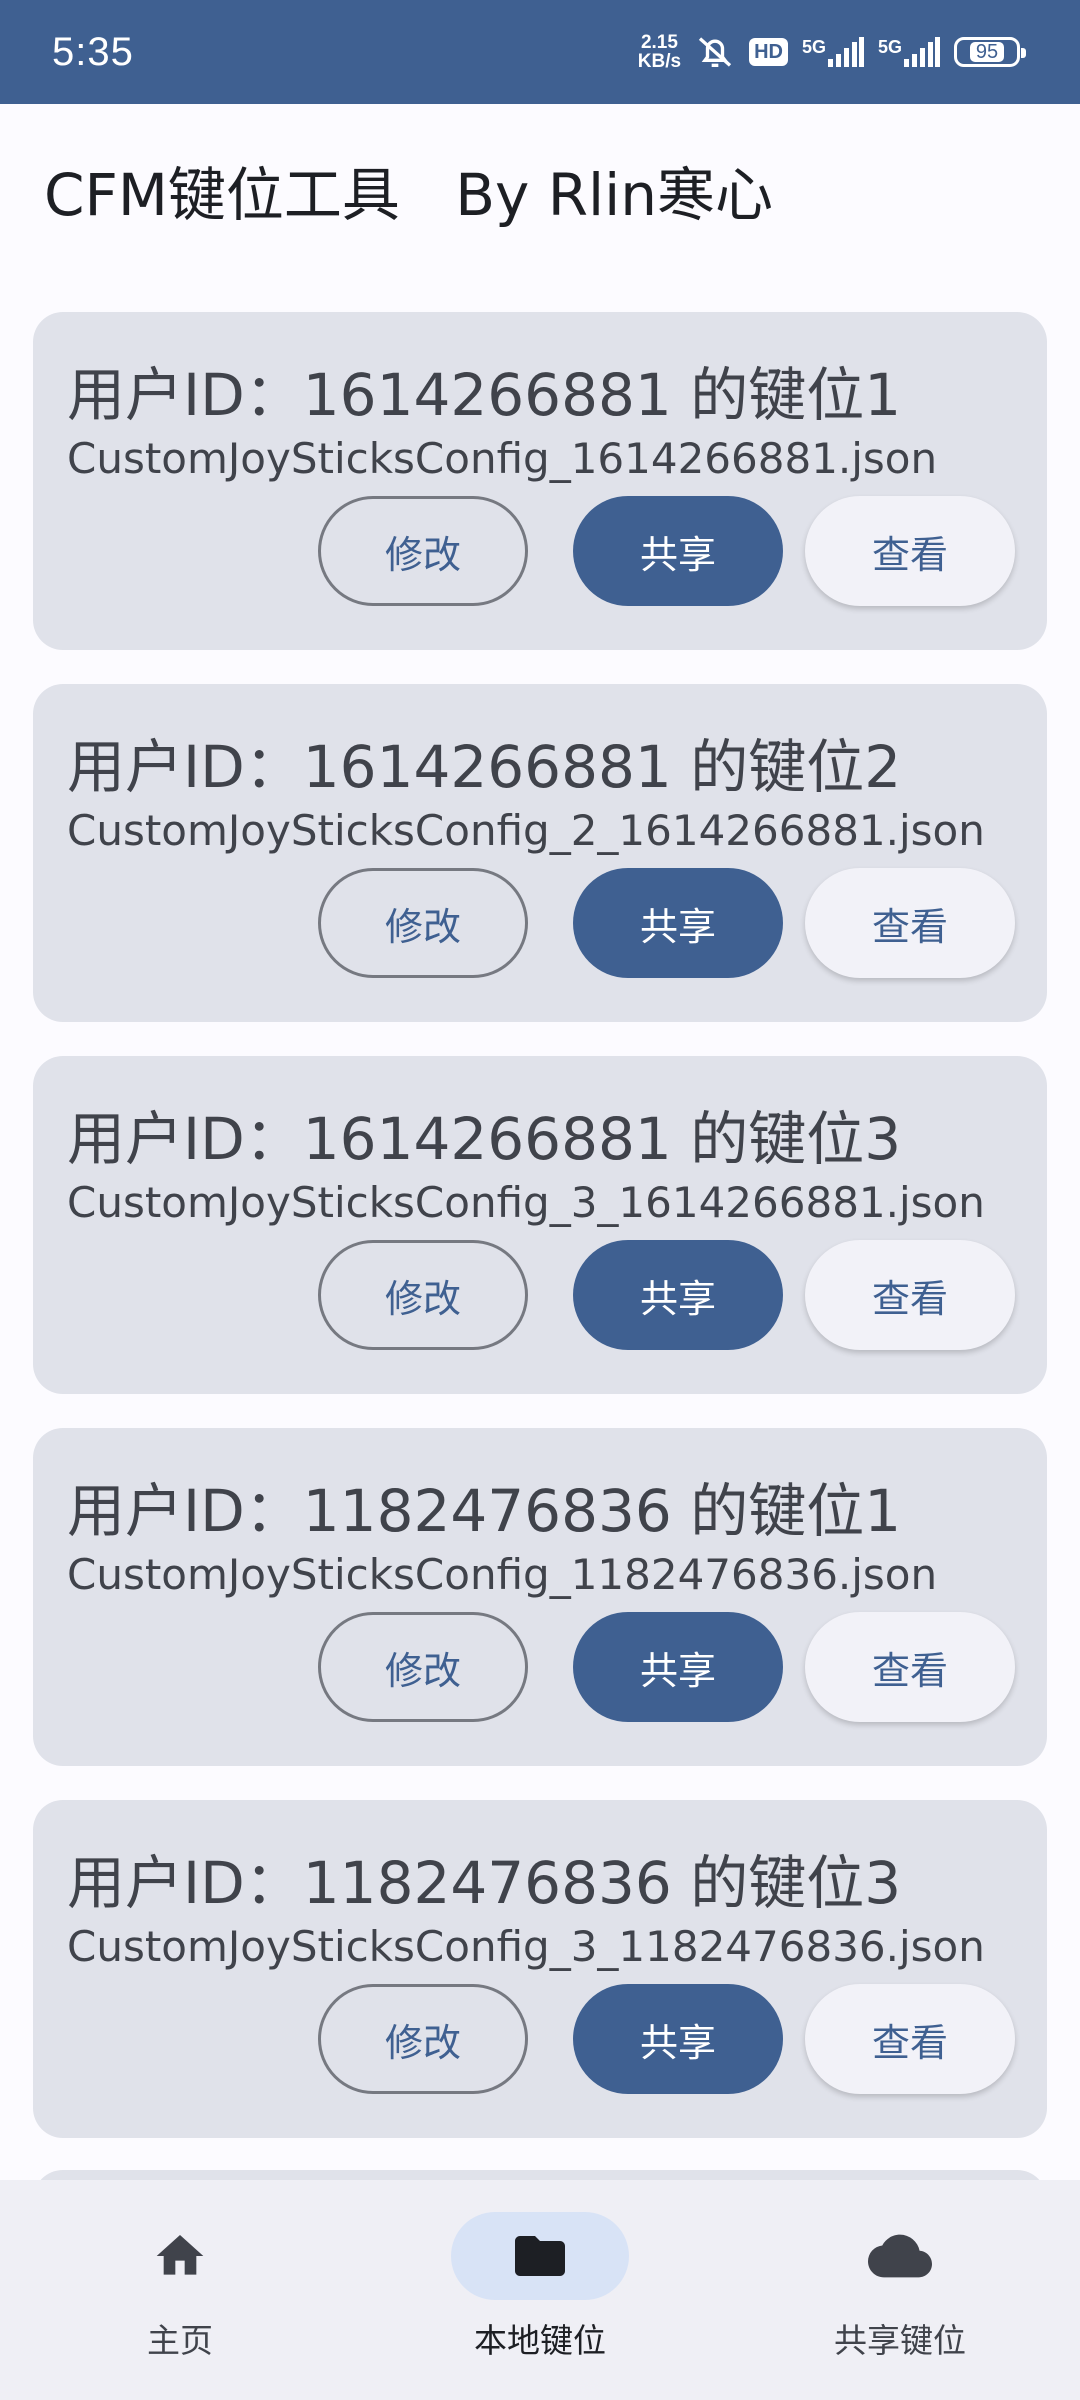 The image size is (1080, 2400). I want to click on signal-1-label: 5G, so click(813, 47).